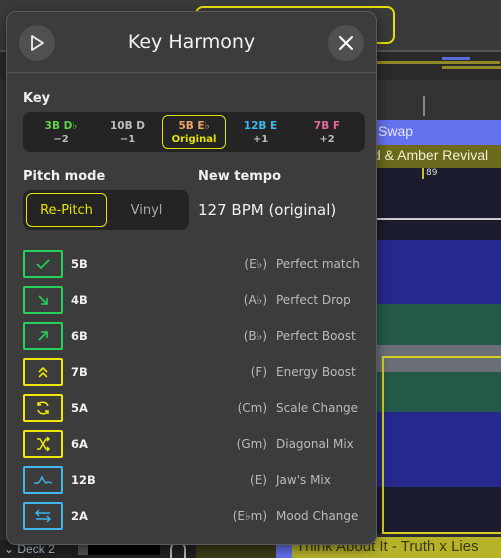 Image resolution: width=501 pixels, height=558 pixels. I want to click on suggestion-row: 4B (A♭) Perfect Drop, so click(194, 300).